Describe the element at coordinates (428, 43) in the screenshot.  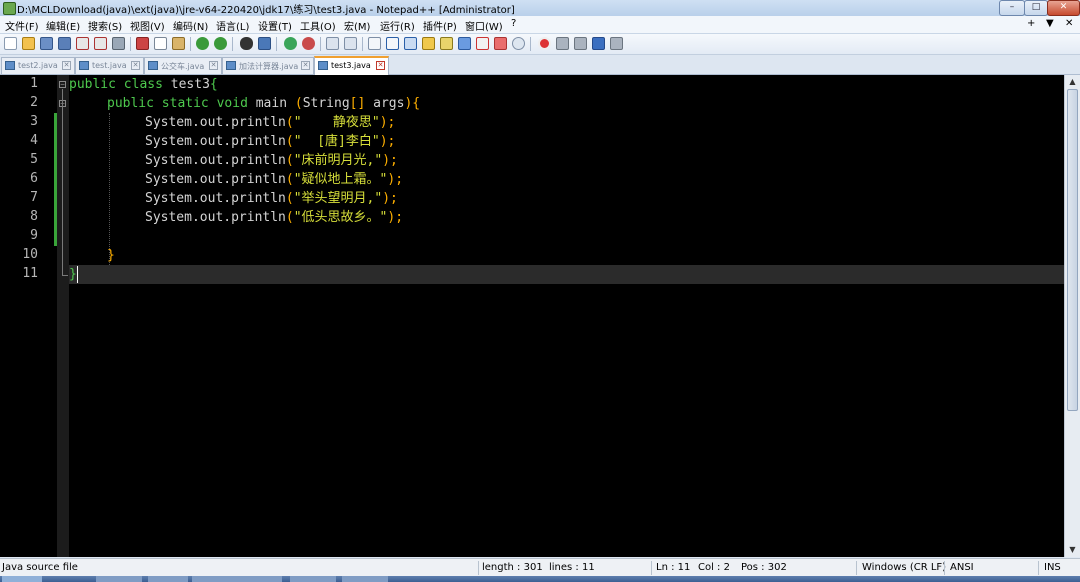
I see `user-lang-icon` at that location.